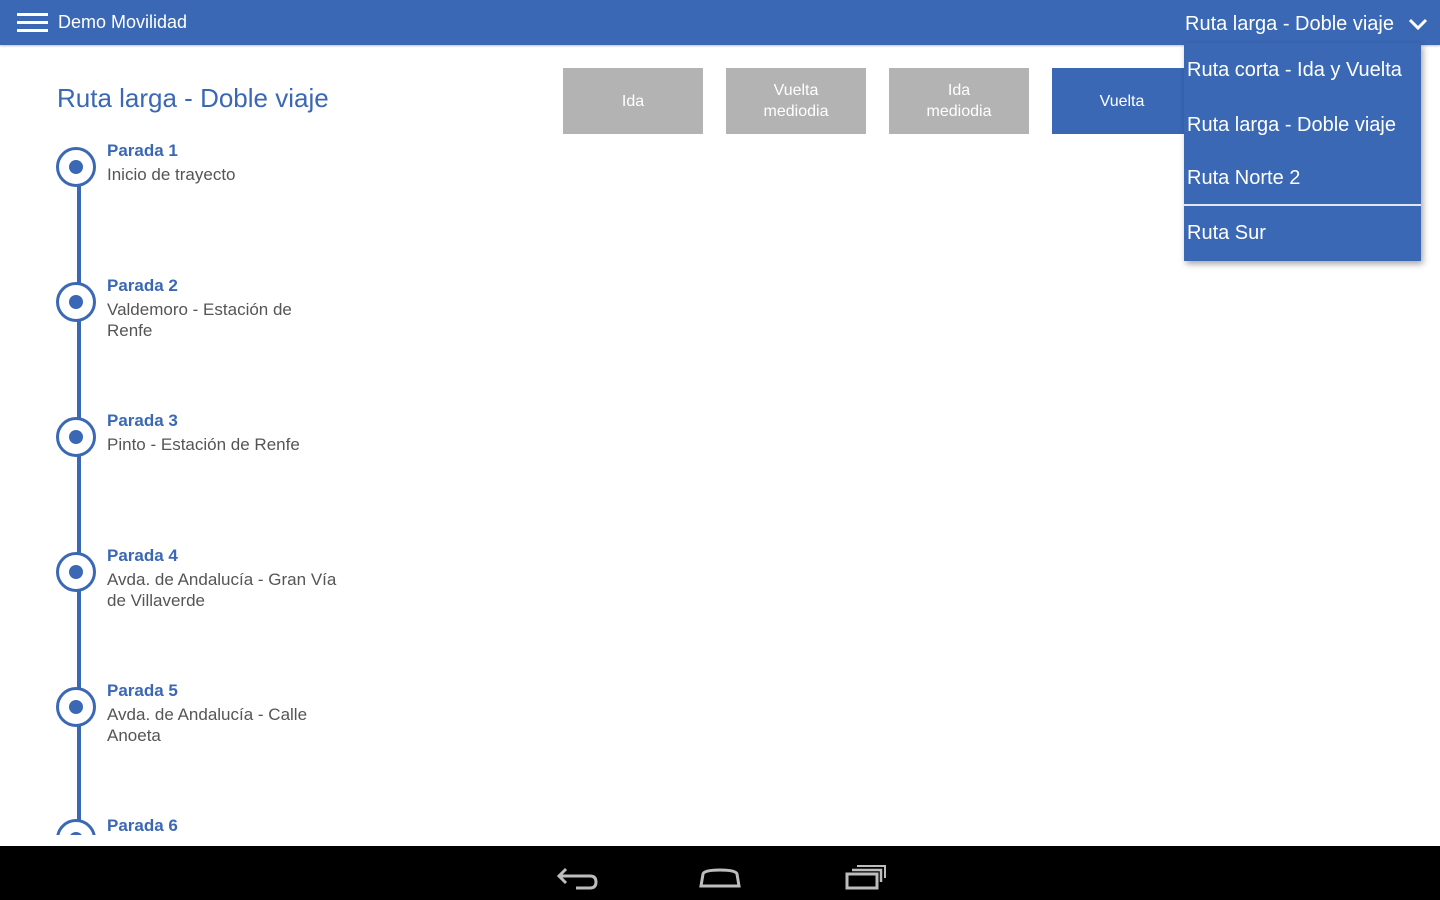 The height and width of the screenshot is (900, 1440). What do you see at coordinates (142, 825) in the screenshot?
I see `stop-name: Parada 6` at bounding box center [142, 825].